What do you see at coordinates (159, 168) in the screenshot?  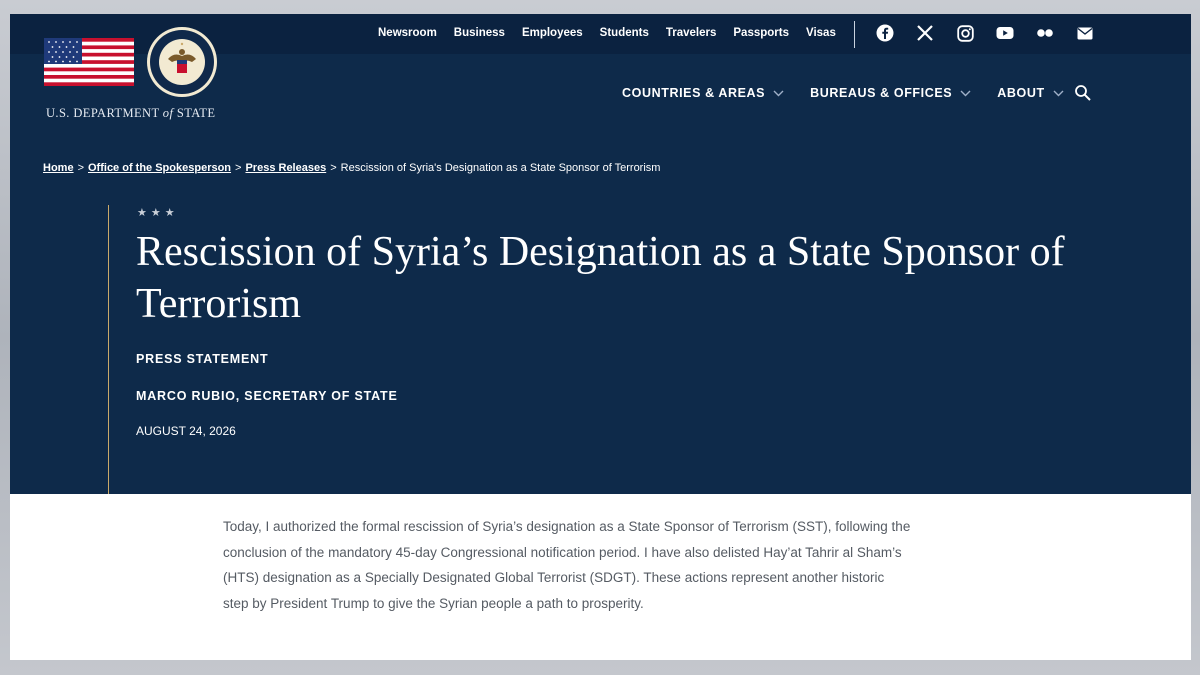 I see `breadcrumb-spokesperson: Office of the Spokesperson` at bounding box center [159, 168].